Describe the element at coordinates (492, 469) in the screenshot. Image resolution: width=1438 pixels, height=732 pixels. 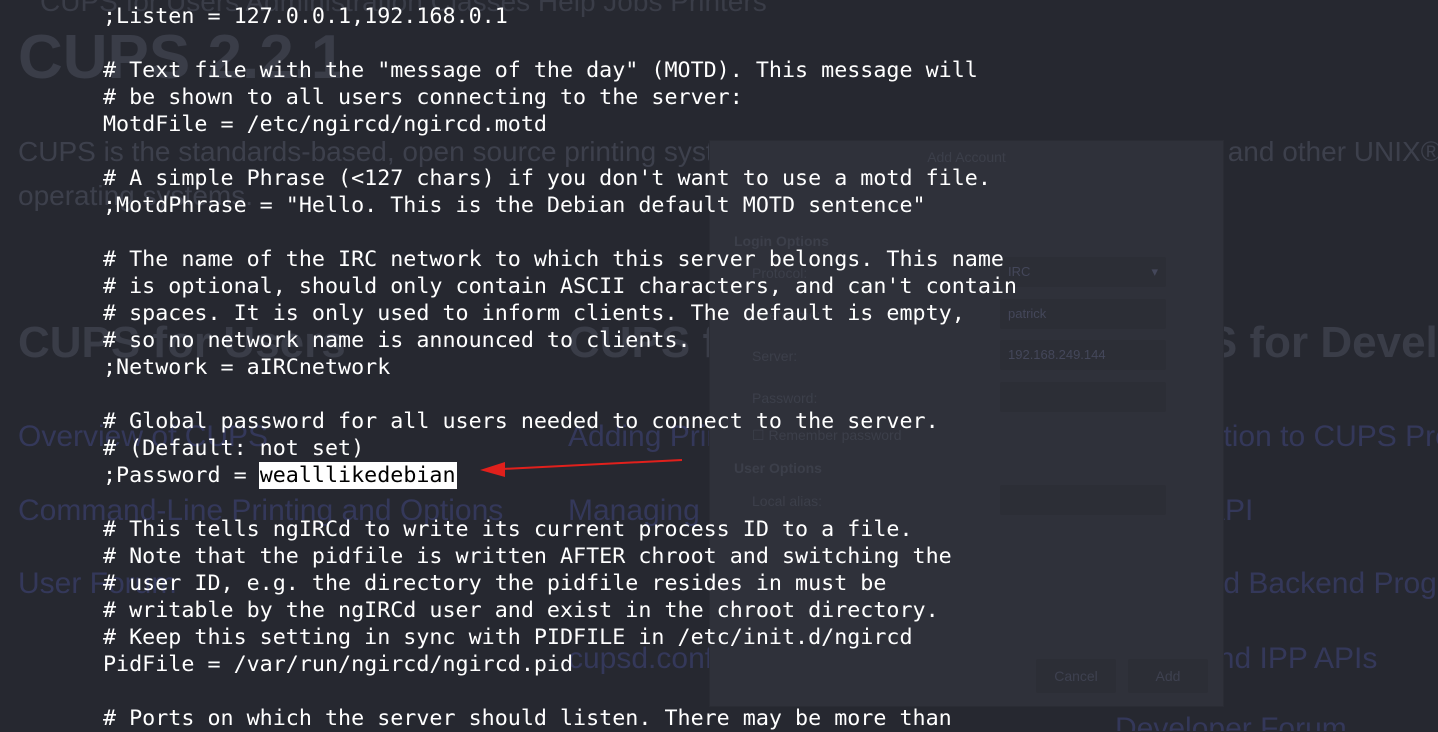
I see `arrow-head` at that location.